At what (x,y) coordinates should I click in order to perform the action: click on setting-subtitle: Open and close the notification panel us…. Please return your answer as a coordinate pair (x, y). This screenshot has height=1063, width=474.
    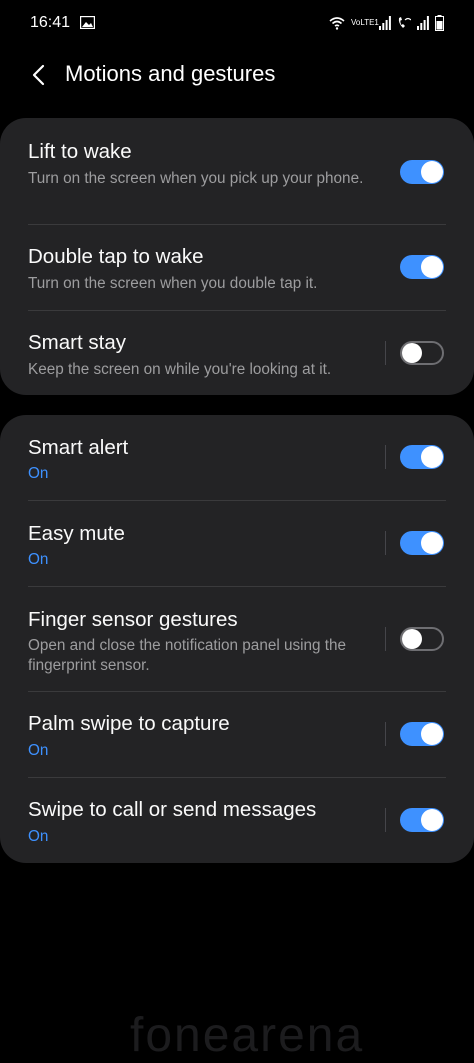
    Looking at the image, I should click on (187, 655).